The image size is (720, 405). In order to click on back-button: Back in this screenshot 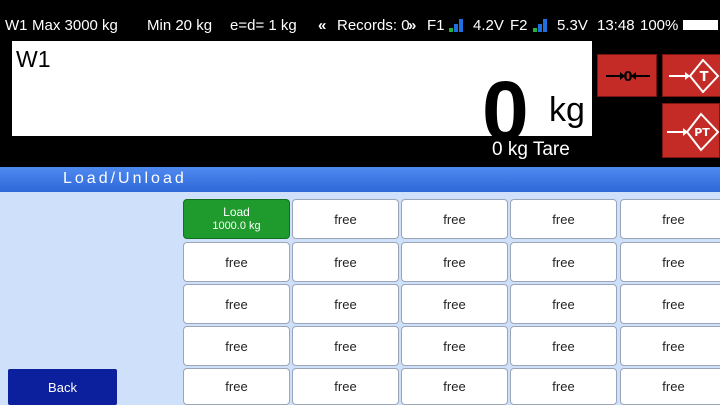, I will do `click(62, 387)`.